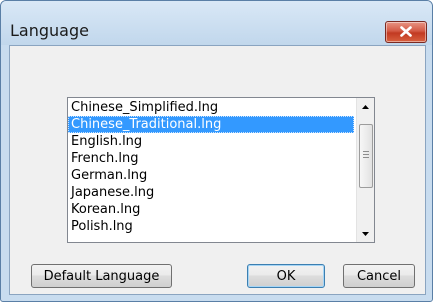 This screenshot has width=433, height=302. I want to click on list-item-chinese-simplified: Chinese_Simplified.lng, so click(211, 107).